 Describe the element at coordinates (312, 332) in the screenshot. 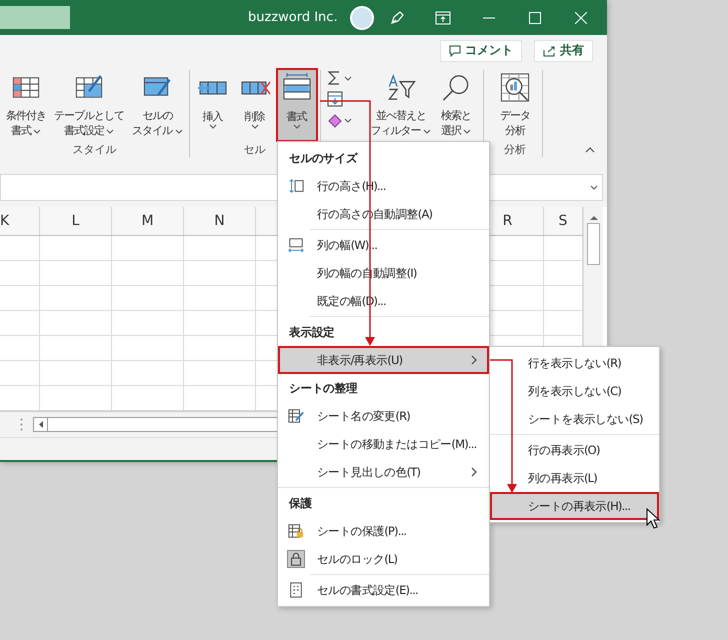

I see `menu-section-header: 表示設定` at that location.